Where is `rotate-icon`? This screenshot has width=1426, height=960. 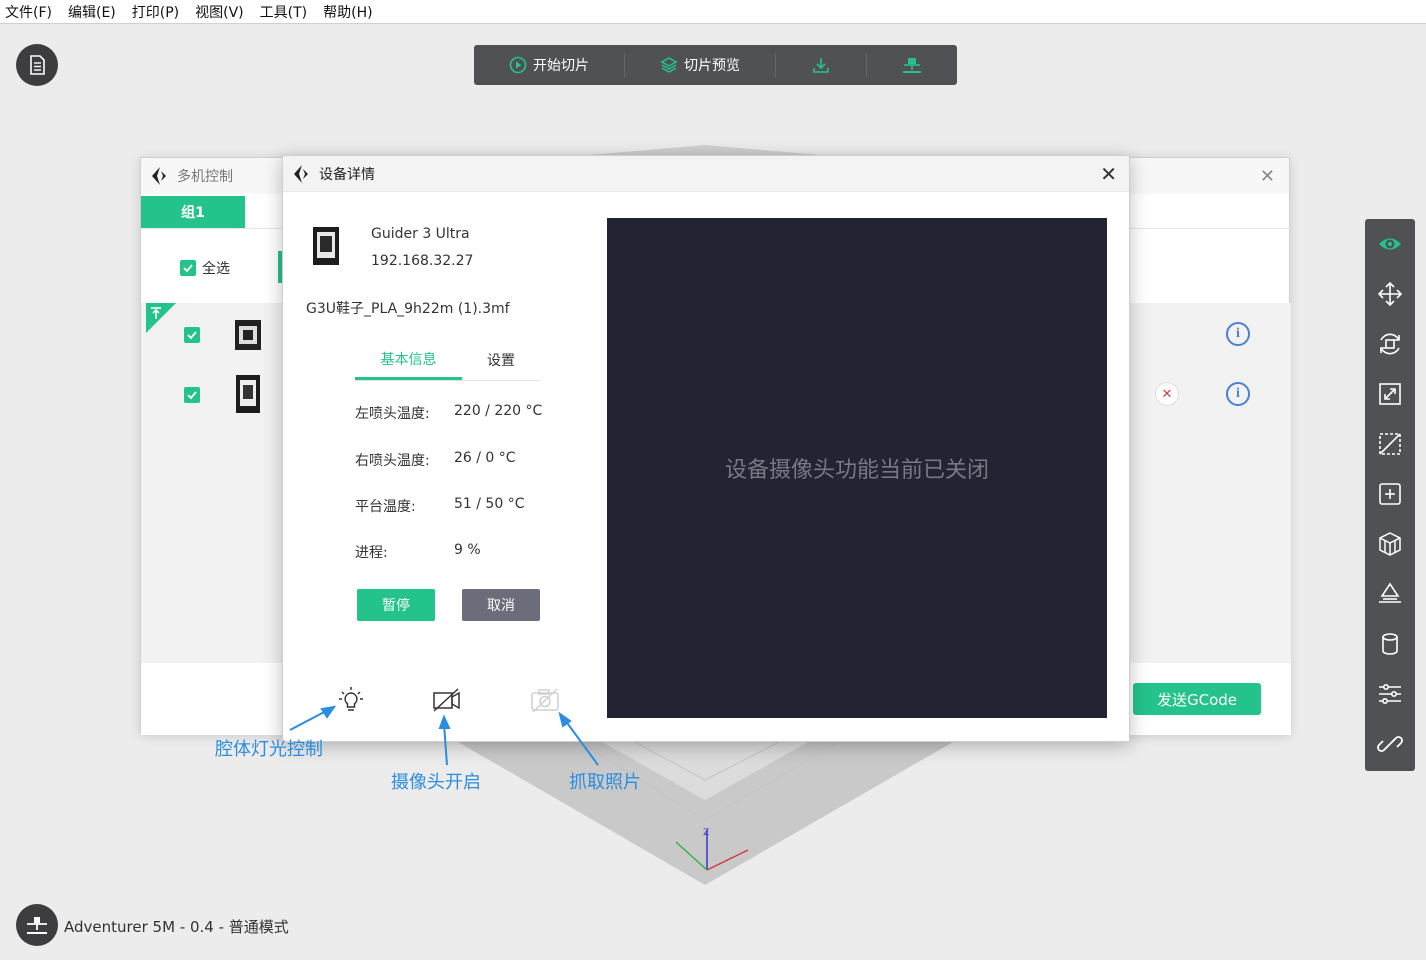 rotate-icon is located at coordinates (1390, 344).